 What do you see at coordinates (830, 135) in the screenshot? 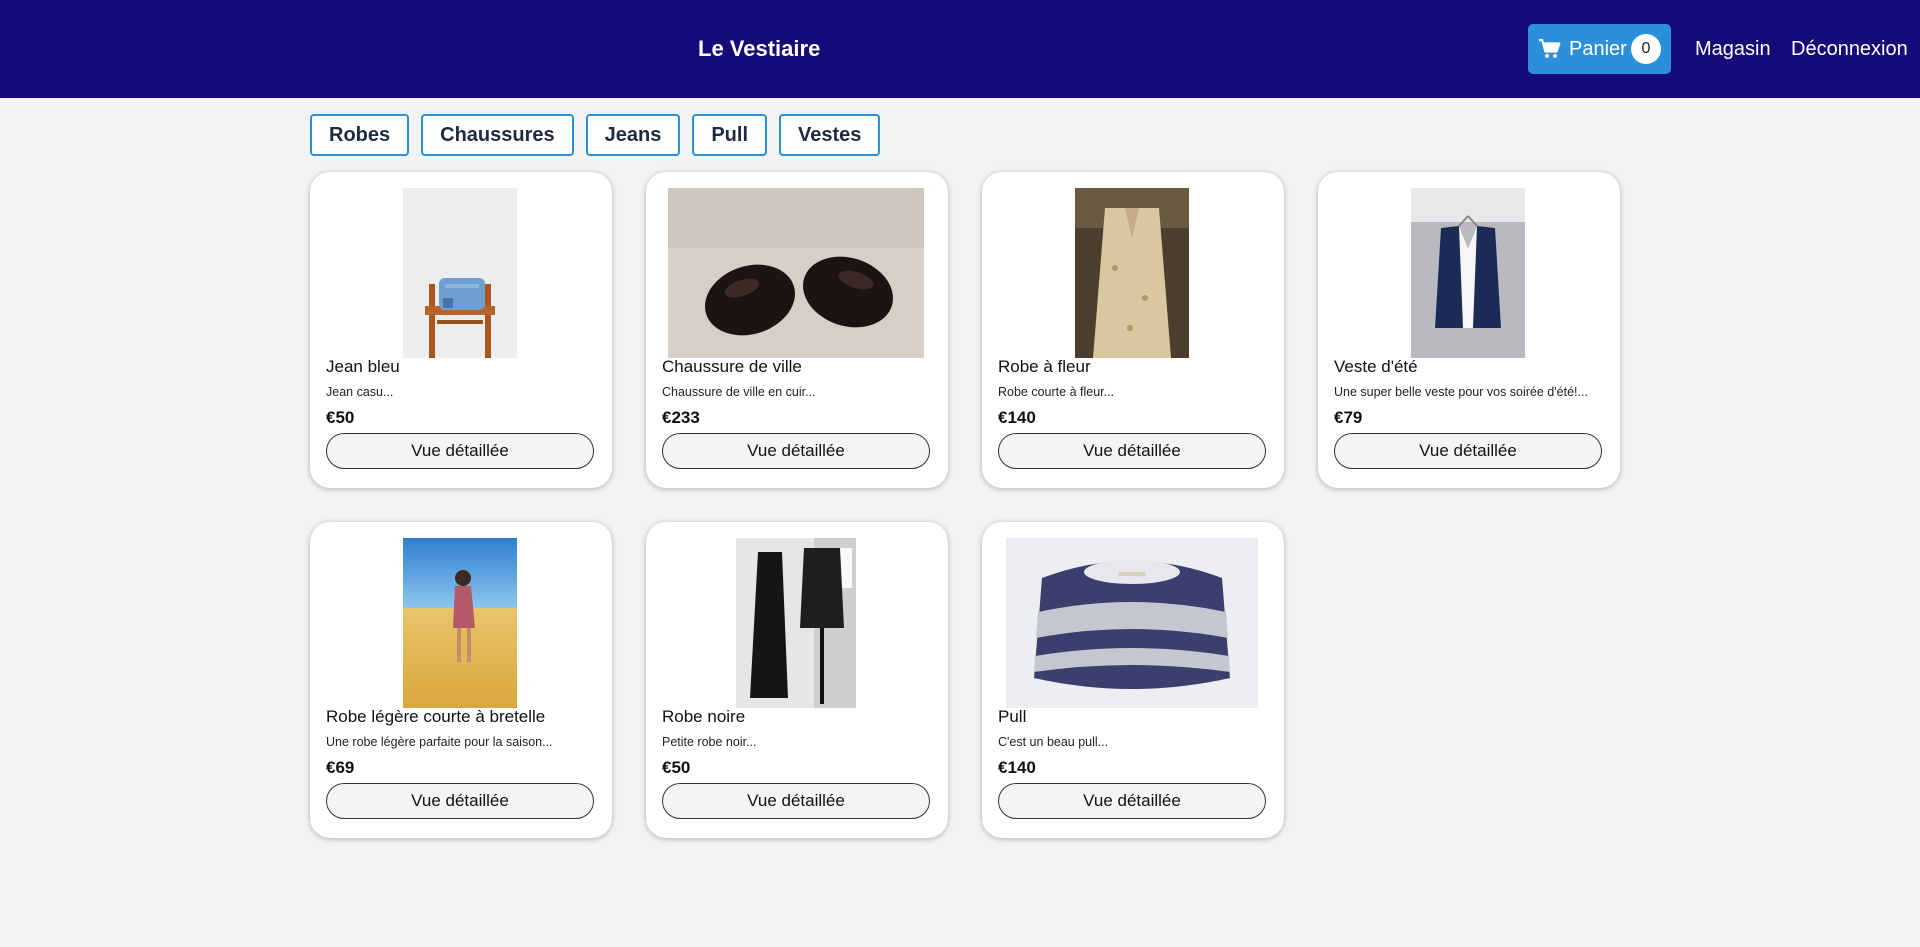
I see `filter-vestes-button: Vestes` at bounding box center [830, 135].